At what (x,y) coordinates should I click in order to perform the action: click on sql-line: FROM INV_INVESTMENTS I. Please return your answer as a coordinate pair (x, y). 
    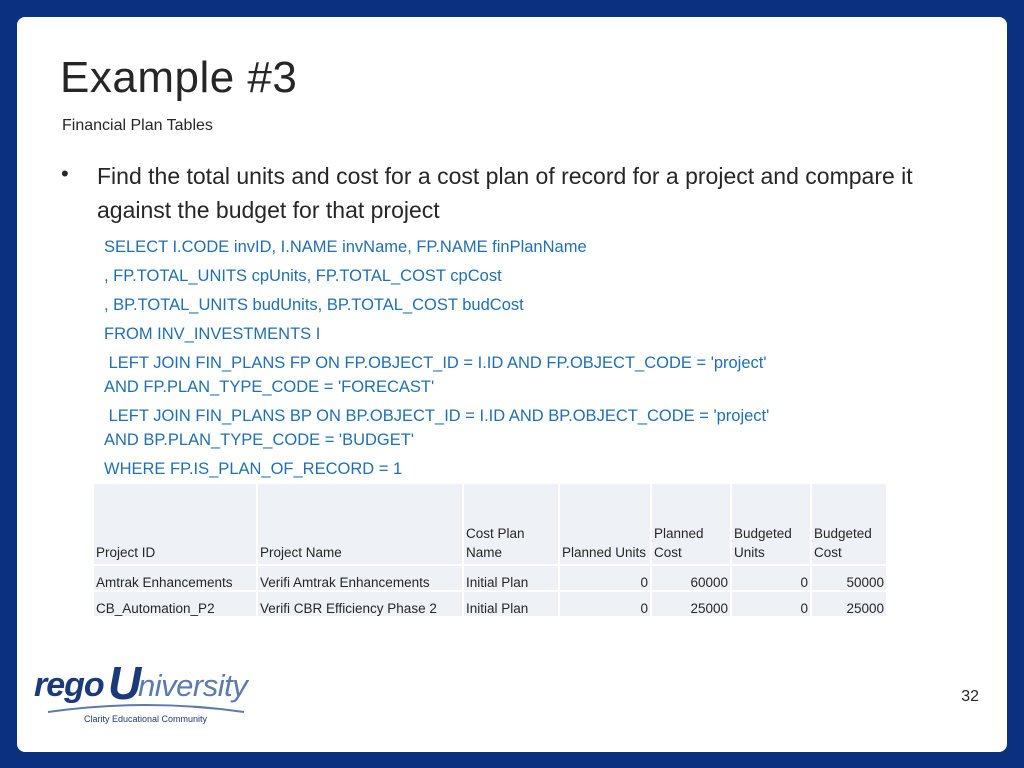
    Looking at the image, I should click on (212, 334).